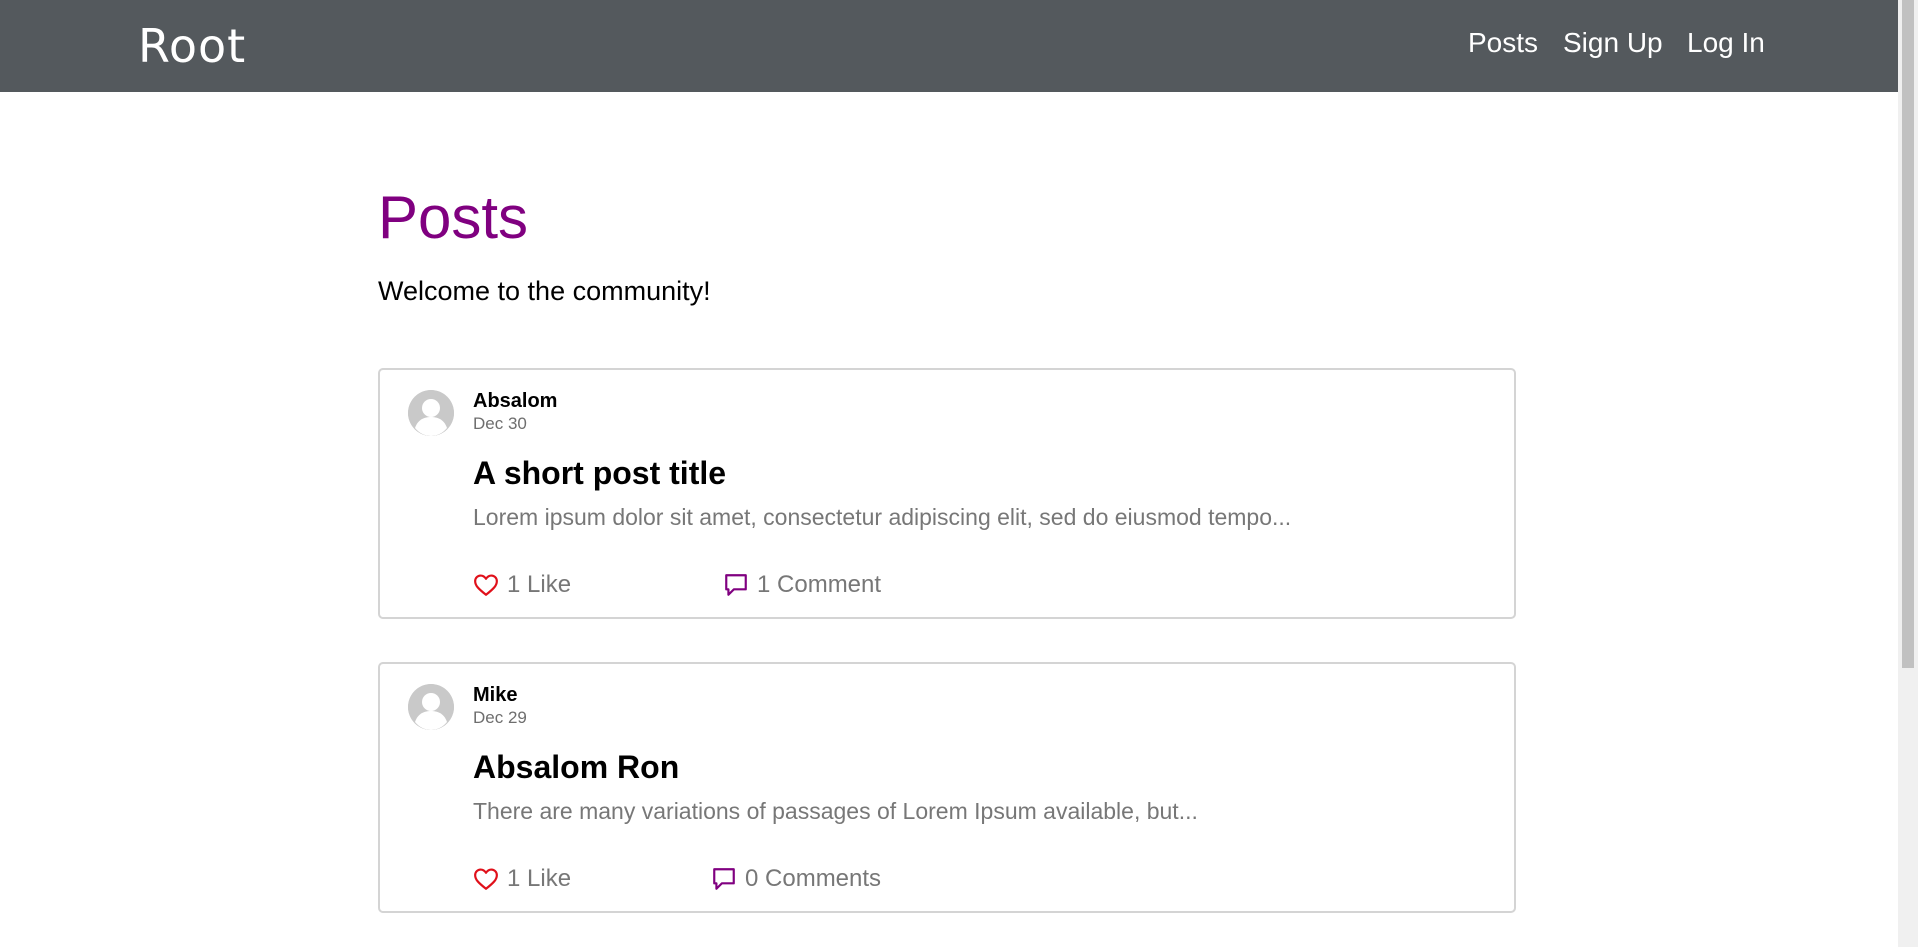  What do you see at coordinates (1613, 43) in the screenshot?
I see `nav-link-sign-up: Sign Up` at bounding box center [1613, 43].